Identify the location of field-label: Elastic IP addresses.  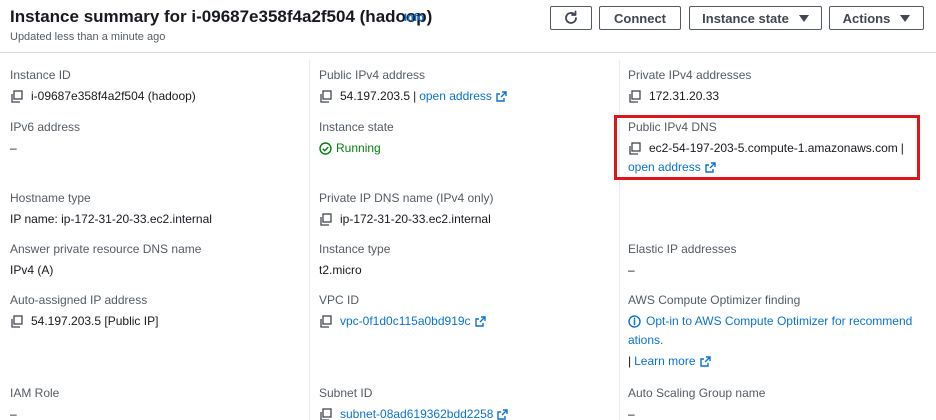
(682, 249).